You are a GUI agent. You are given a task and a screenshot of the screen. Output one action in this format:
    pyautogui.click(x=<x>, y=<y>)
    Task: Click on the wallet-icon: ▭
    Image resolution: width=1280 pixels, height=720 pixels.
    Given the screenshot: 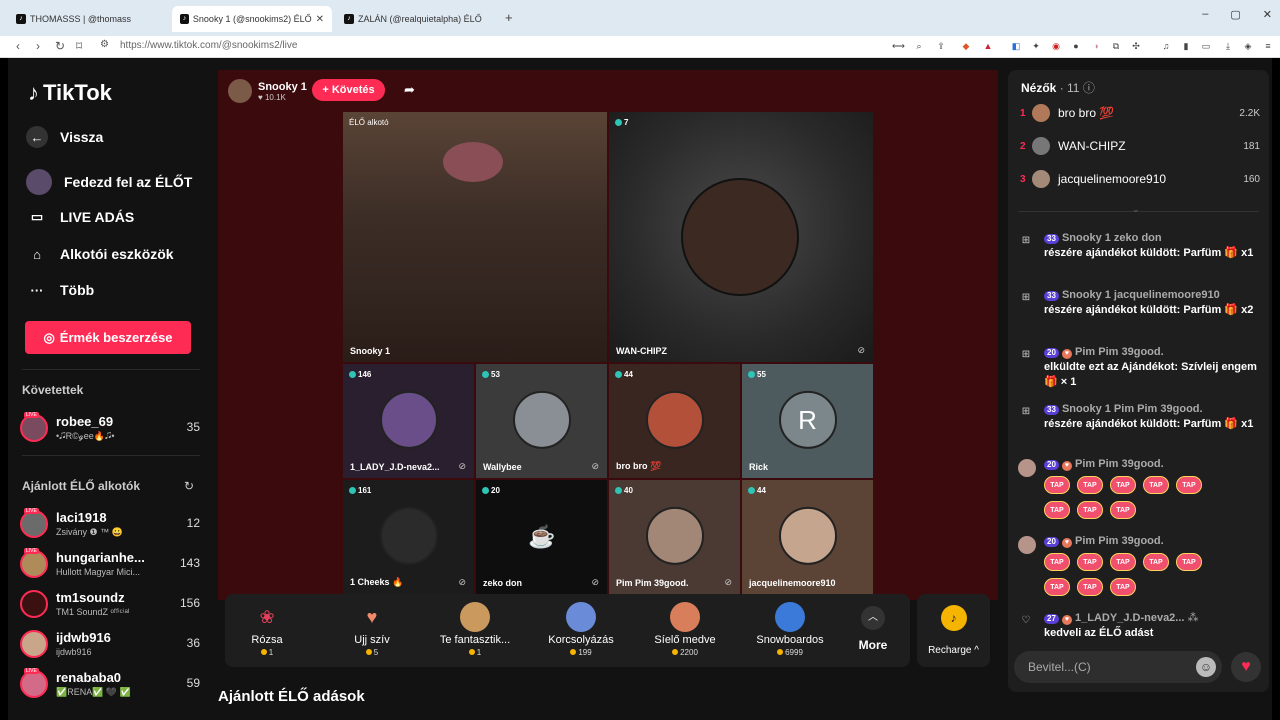 What is the action you would take?
    pyautogui.click(x=1206, y=46)
    